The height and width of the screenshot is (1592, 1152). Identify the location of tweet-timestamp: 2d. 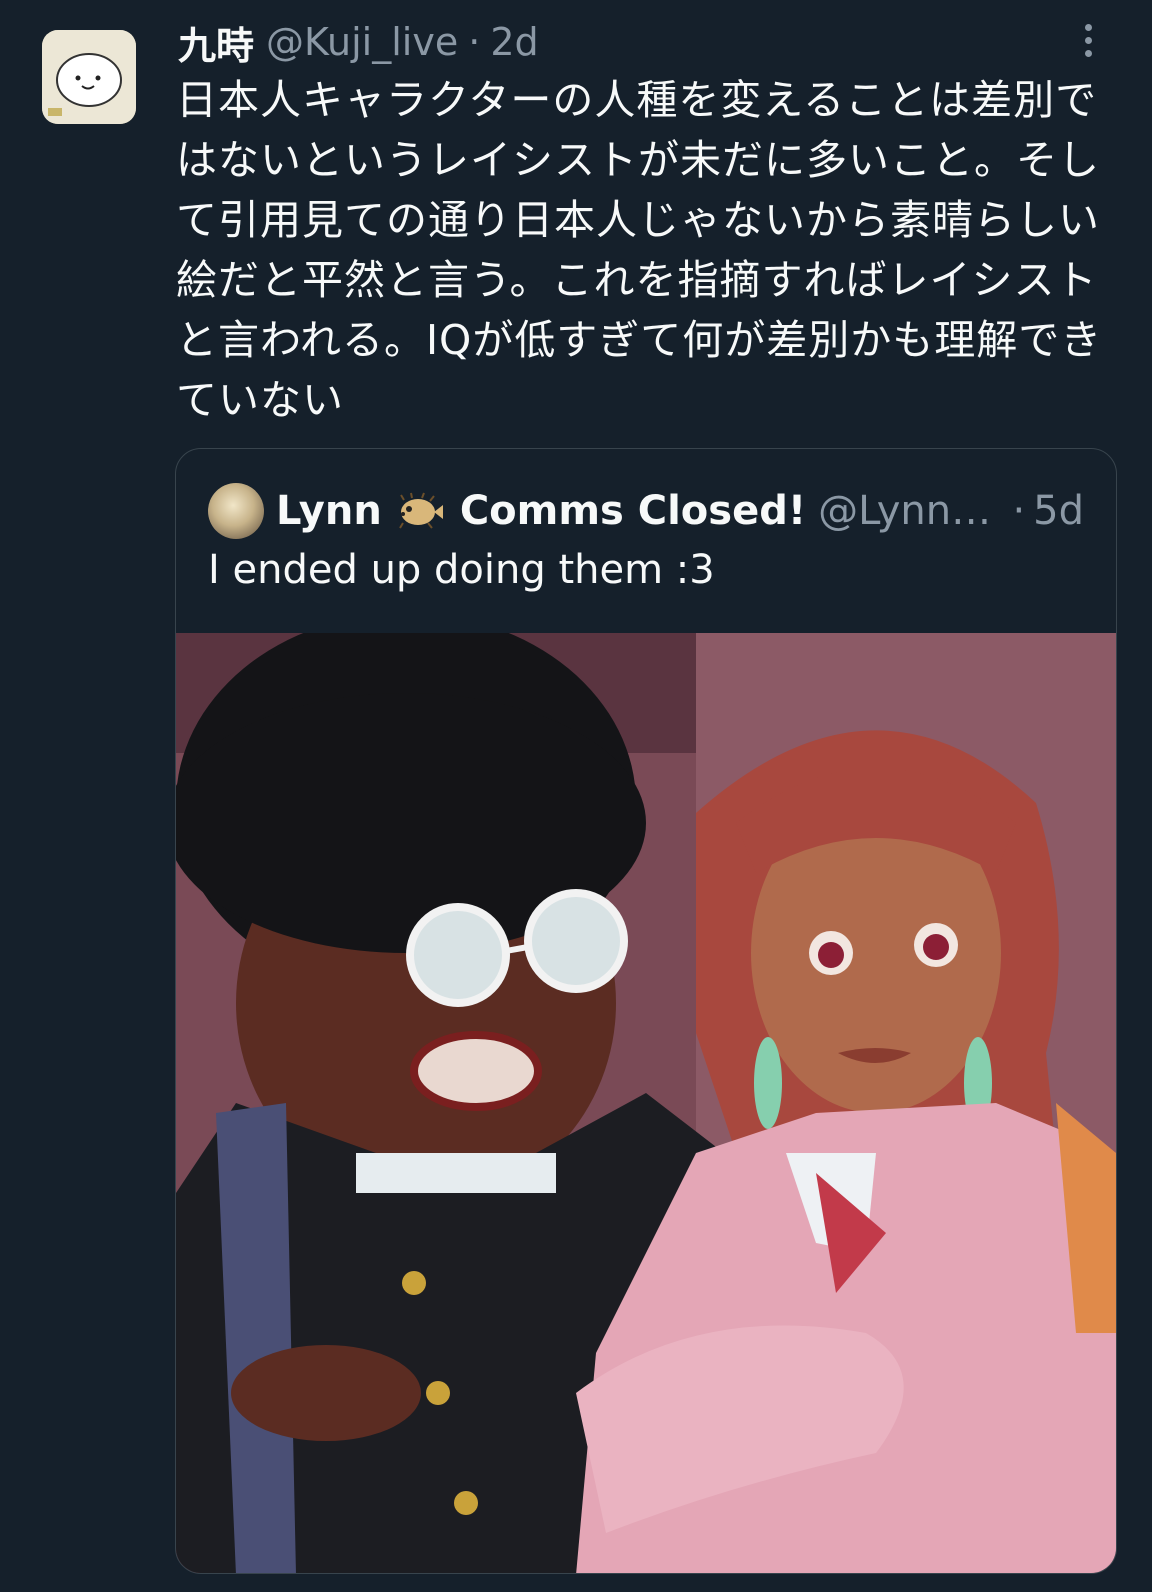
(514, 42).